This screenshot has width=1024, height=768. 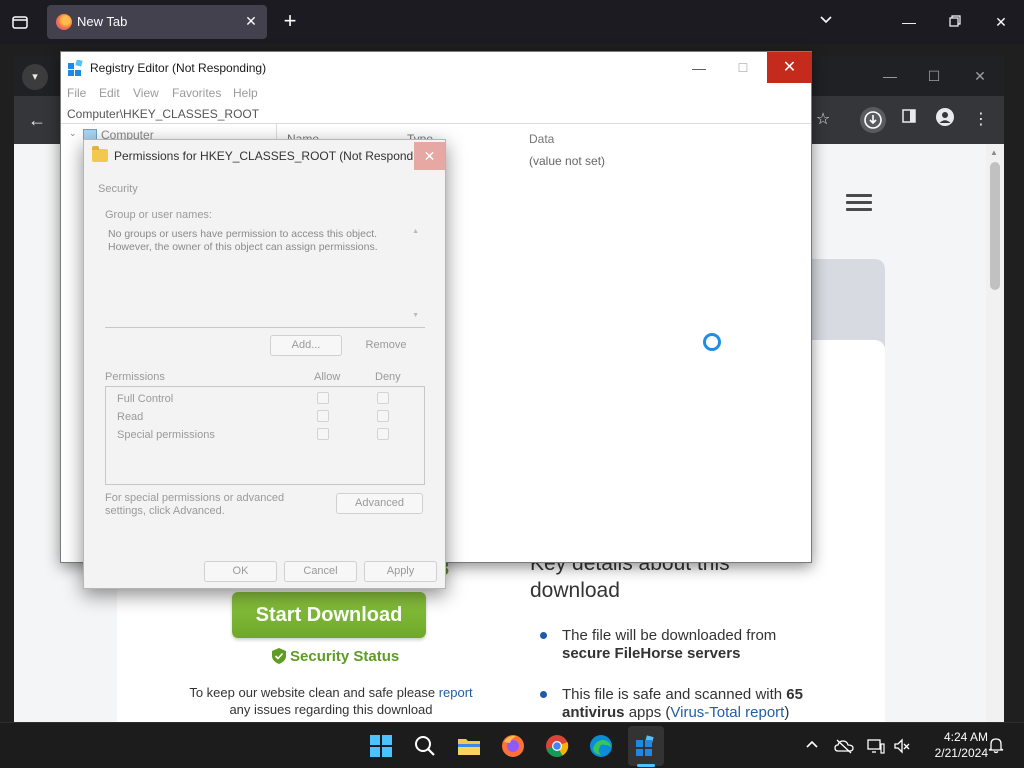 What do you see at coordinates (601, 746) in the screenshot?
I see `edge-taskbar-icon` at bounding box center [601, 746].